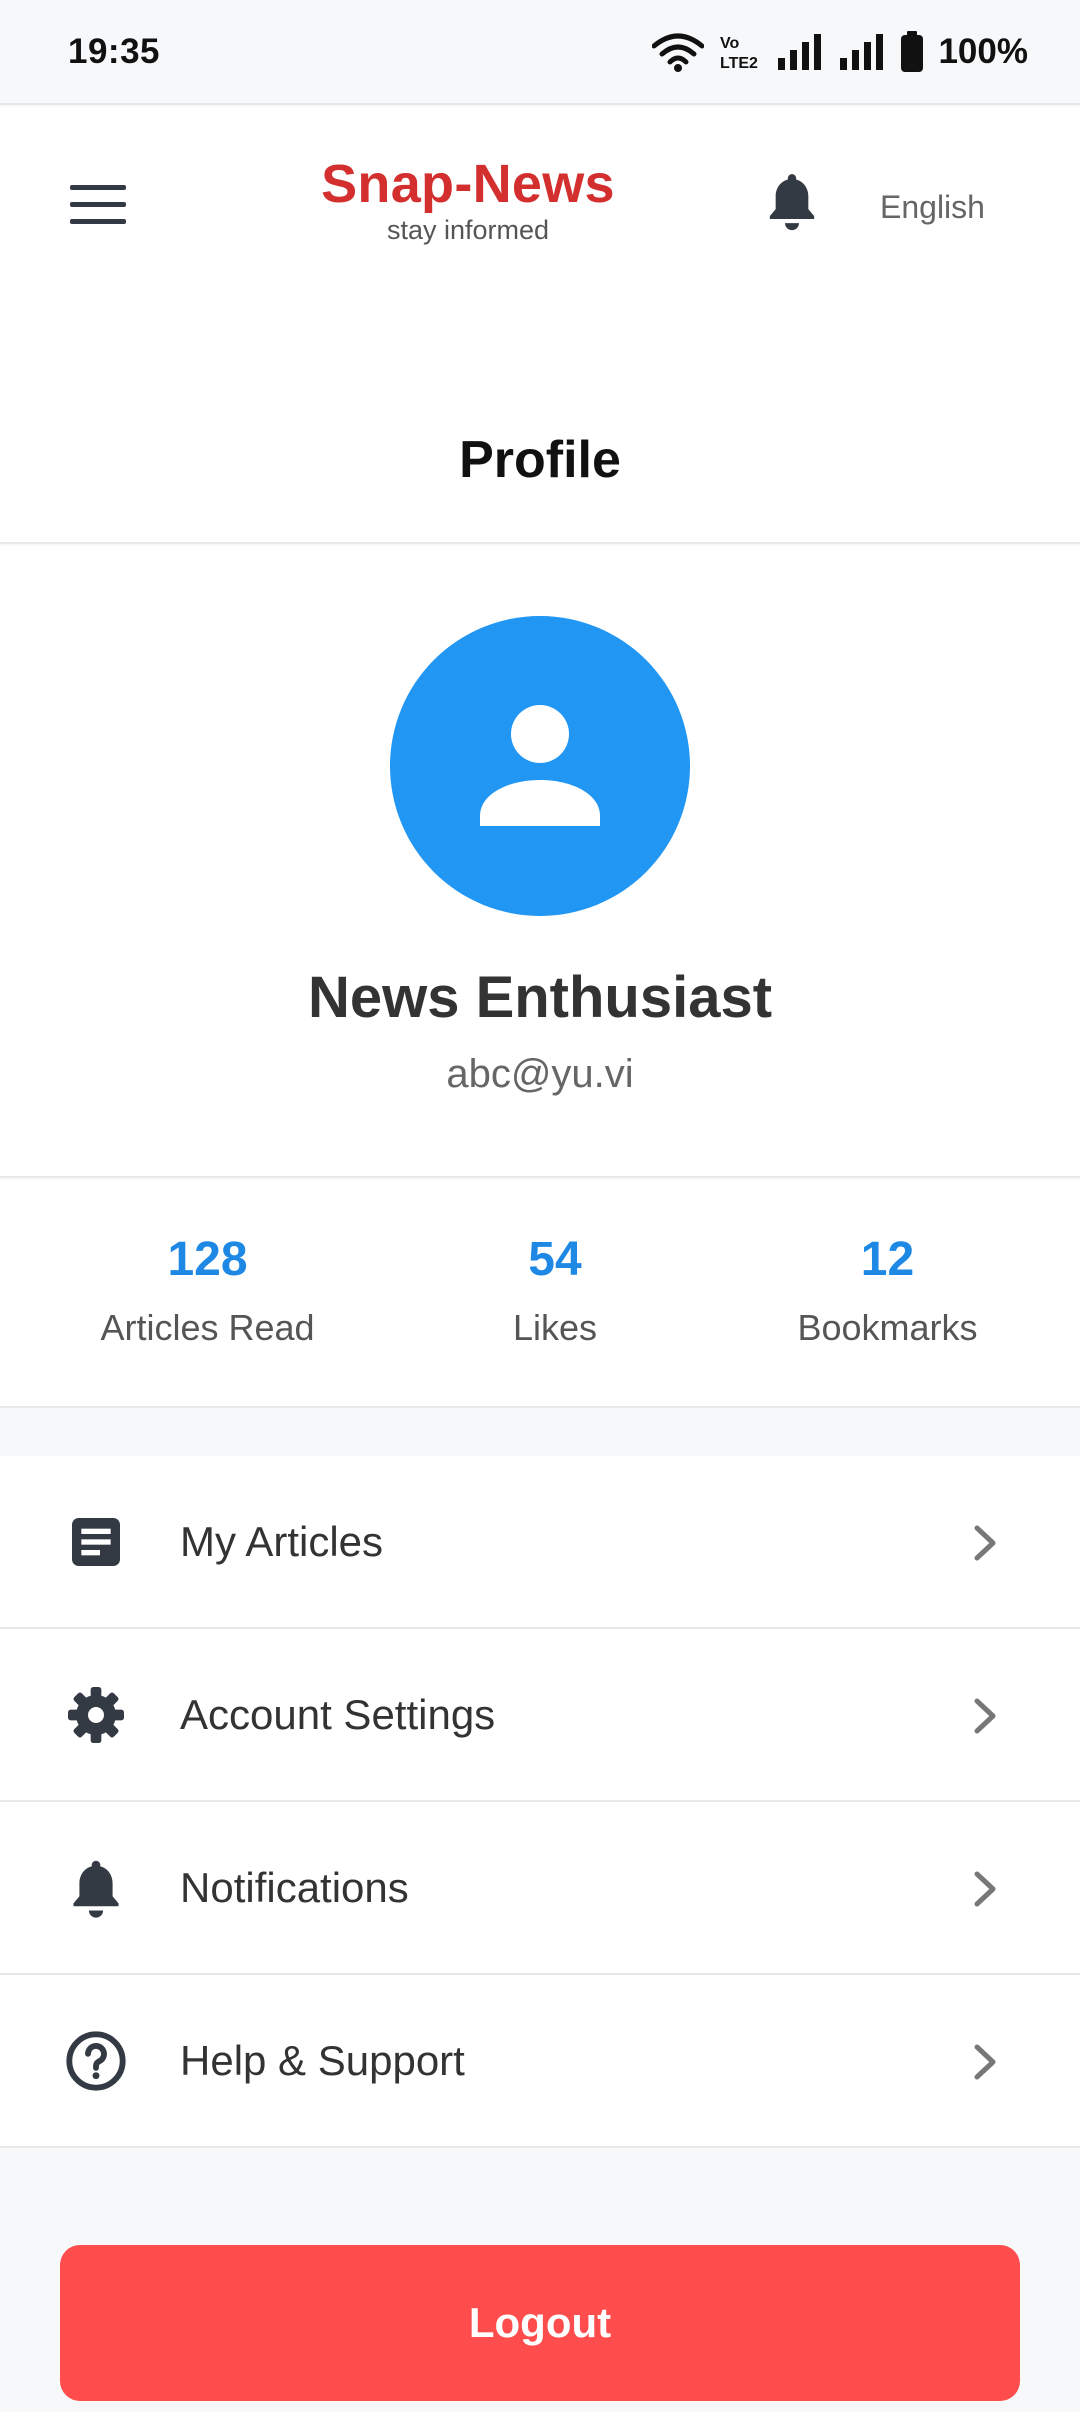 This screenshot has height=2412, width=1080. I want to click on stat-label: Likes, so click(555, 1327).